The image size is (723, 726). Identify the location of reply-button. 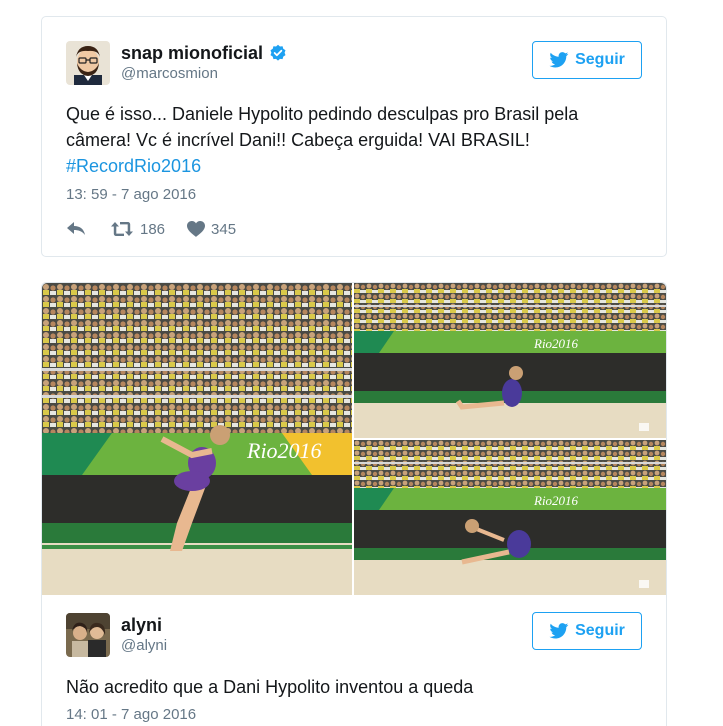
(76, 229).